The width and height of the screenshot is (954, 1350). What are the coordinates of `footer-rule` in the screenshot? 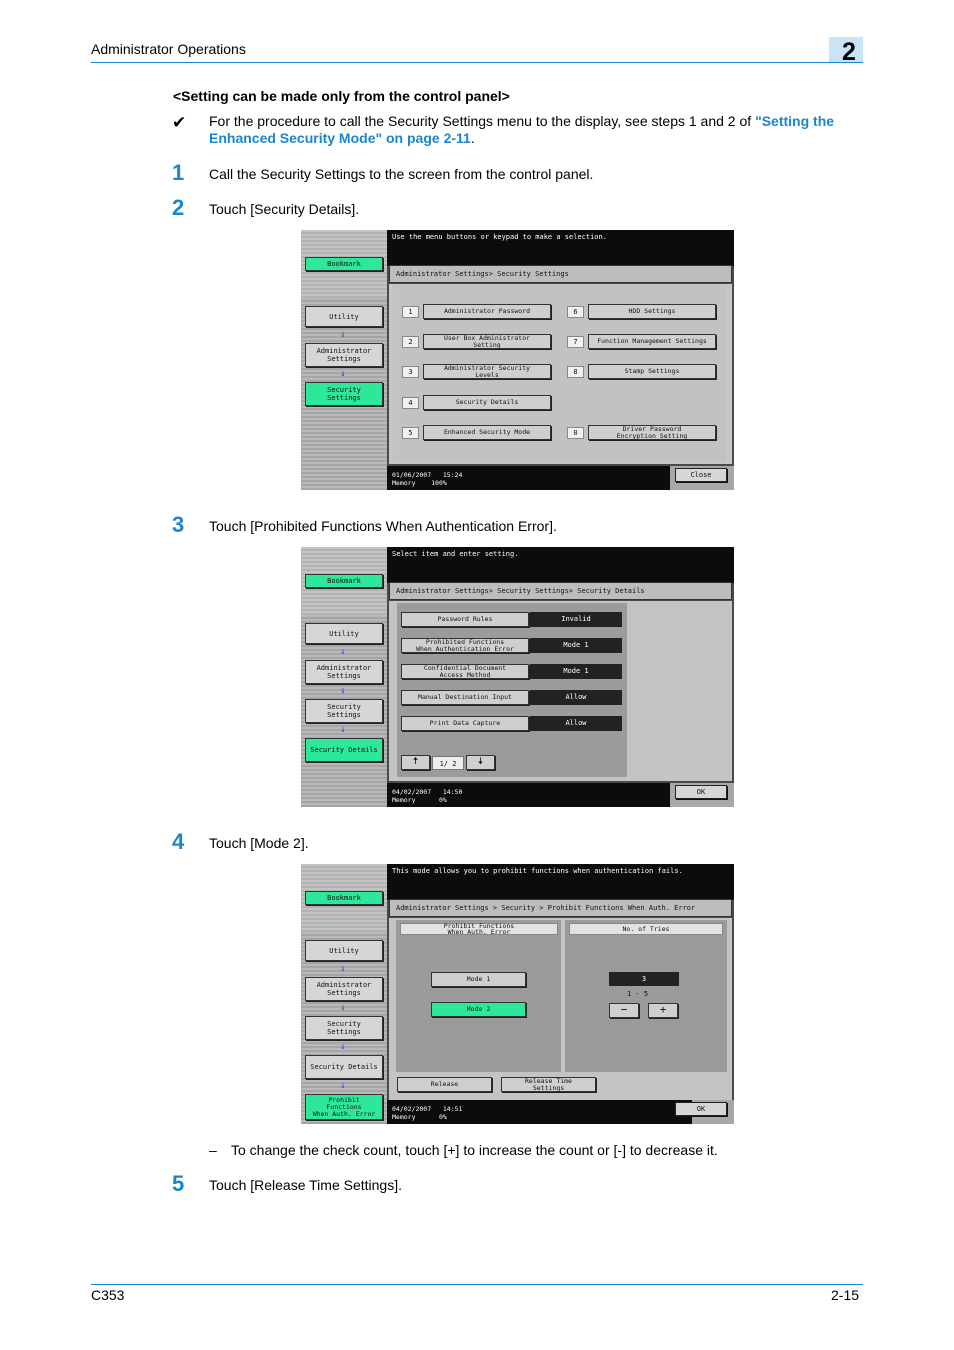 It's located at (477, 1284).